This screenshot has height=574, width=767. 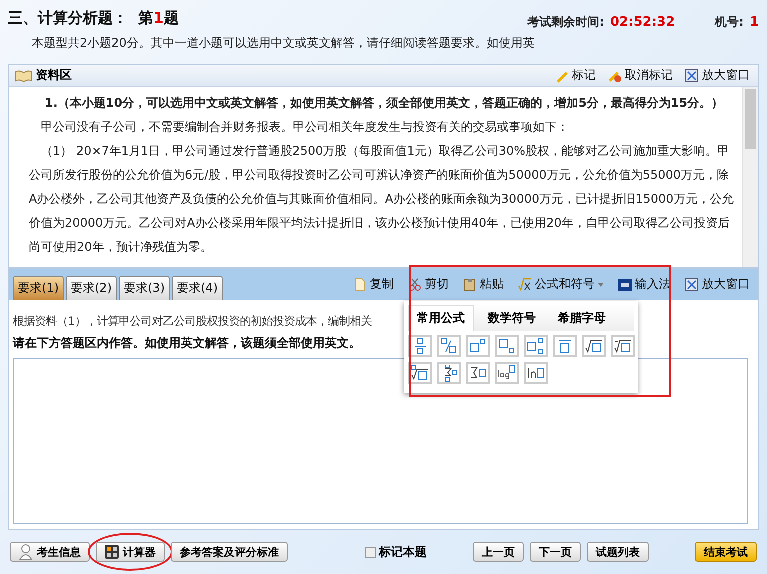 What do you see at coordinates (24, 76) in the screenshot?
I see `book-icon` at bounding box center [24, 76].